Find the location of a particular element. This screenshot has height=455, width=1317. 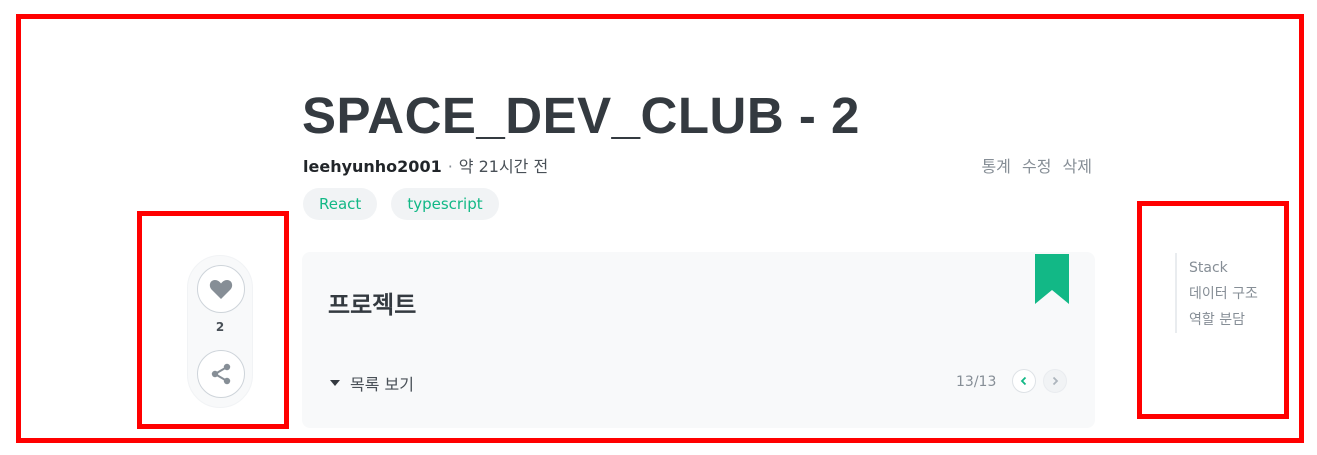

series-next-button is located at coordinates (1055, 381).